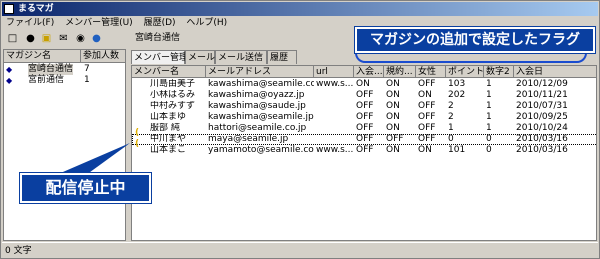 The width and height of the screenshot is (600, 259). Describe the element at coordinates (160, 23) in the screenshot. I see `menu-history: 履歴(D)` at that location.